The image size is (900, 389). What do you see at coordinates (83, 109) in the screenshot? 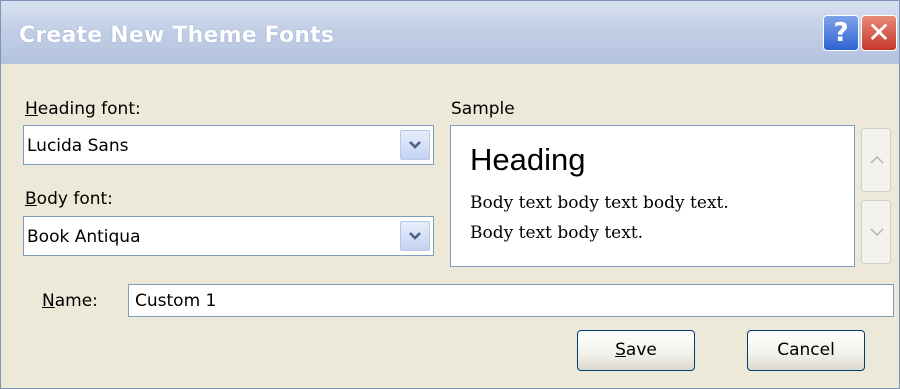
I see `heading-font-label: Heading font:` at bounding box center [83, 109].